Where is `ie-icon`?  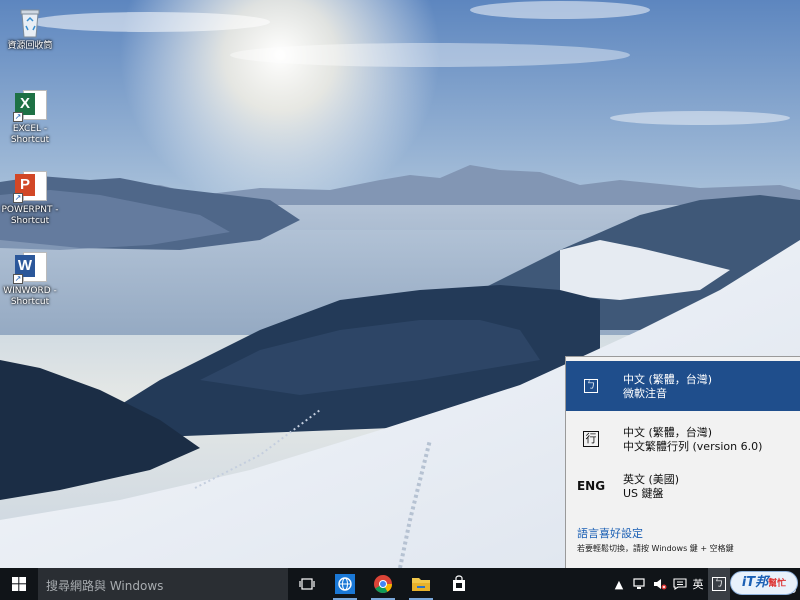 ie-icon is located at coordinates (345, 584).